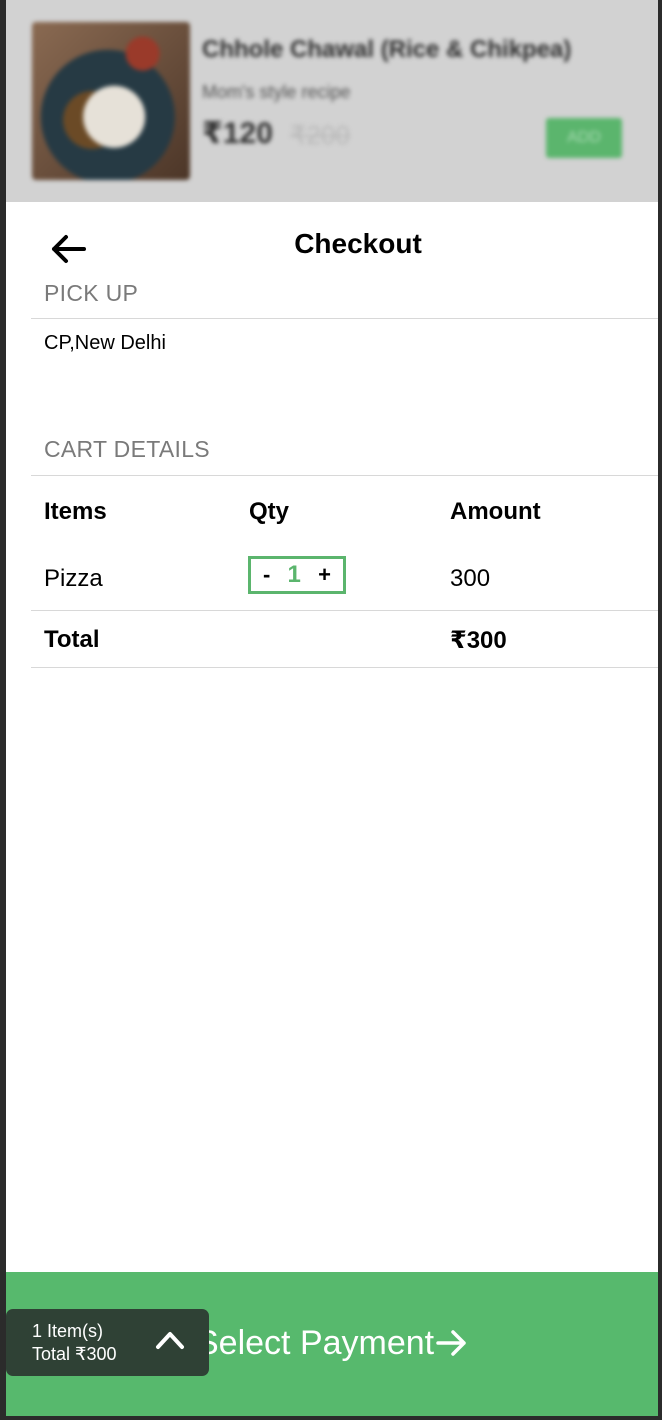  Describe the element at coordinates (320, 135) in the screenshot. I see `product-original-price: ₹200` at that location.